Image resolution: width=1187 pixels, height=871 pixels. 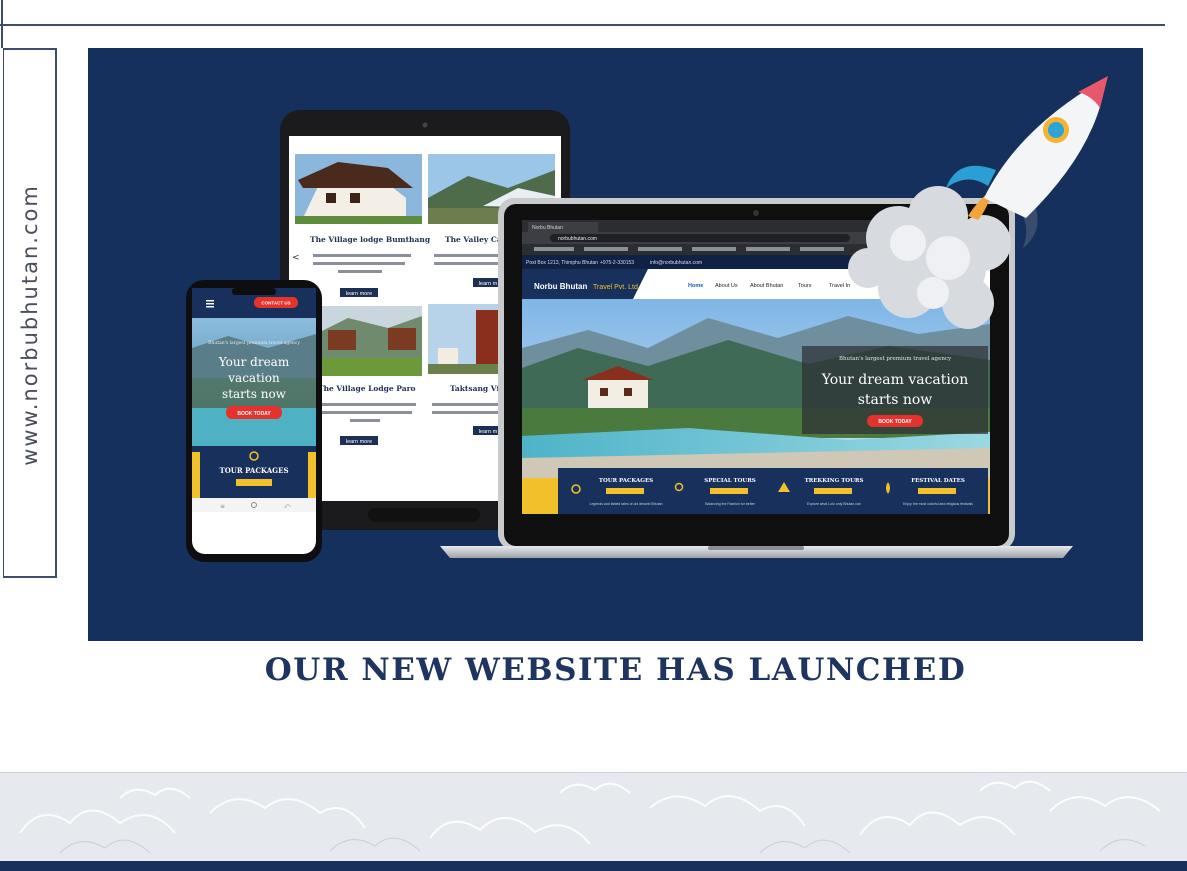 I want to click on phone-tagline: Bhutan's largest premium travel agency, so click(x=254, y=343).